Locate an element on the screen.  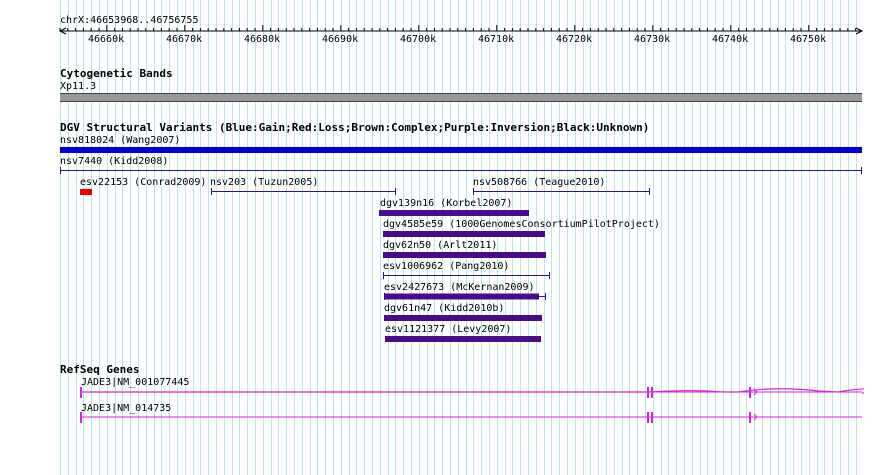
feature-bar-dgv4585e59 is located at coordinates (464, 234).